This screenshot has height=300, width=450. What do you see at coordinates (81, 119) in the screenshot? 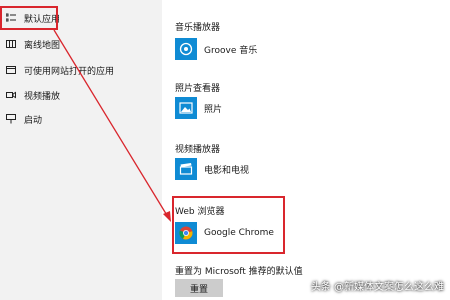
I see `sidebar-item-startup: 启动` at bounding box center [81, 119].